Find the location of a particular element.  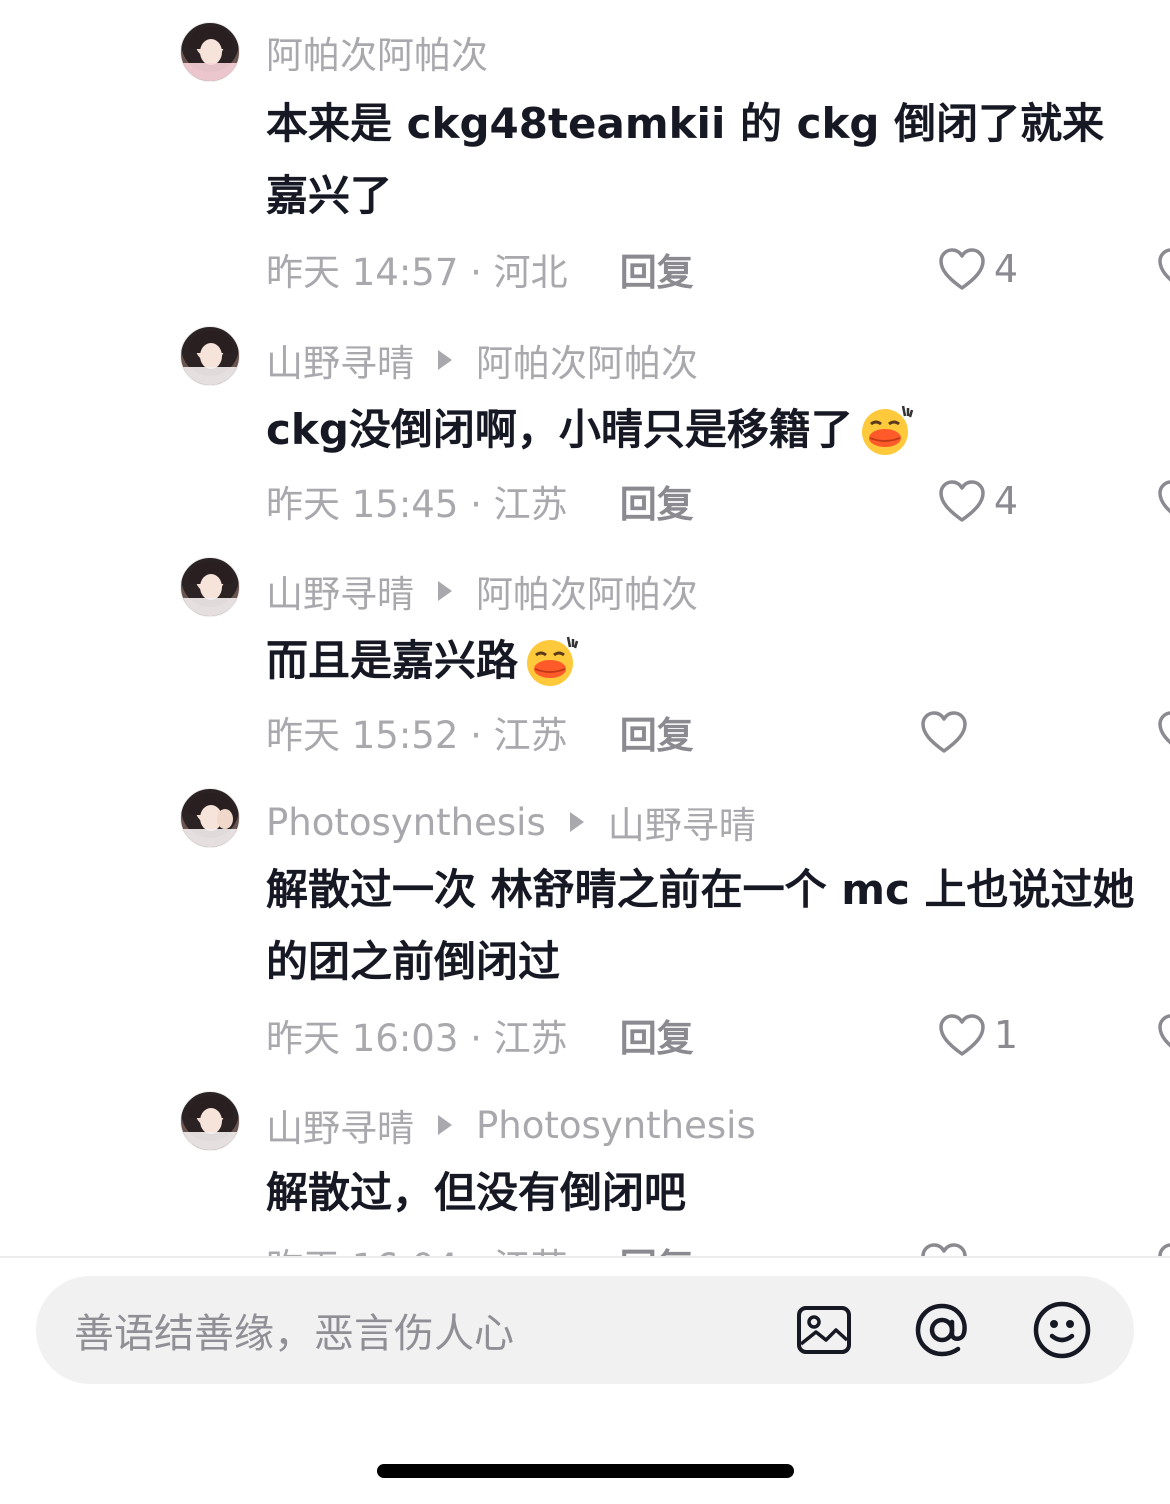

comment-time-location: 昨天 16:03 · 江苏 is located at coordinates (417, 1038).